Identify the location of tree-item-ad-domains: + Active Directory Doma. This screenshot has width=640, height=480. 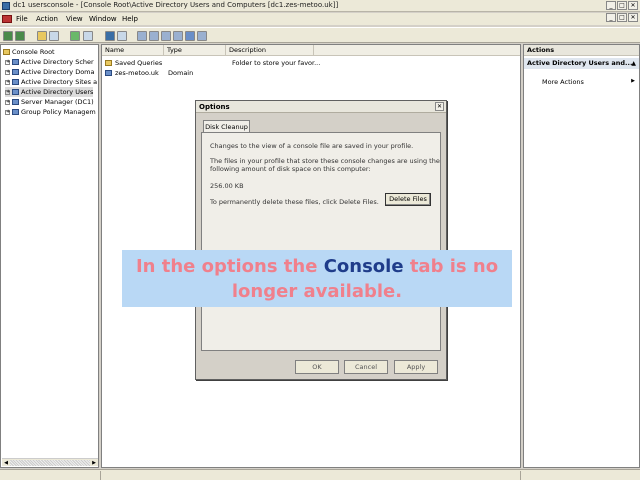
(50, 72).